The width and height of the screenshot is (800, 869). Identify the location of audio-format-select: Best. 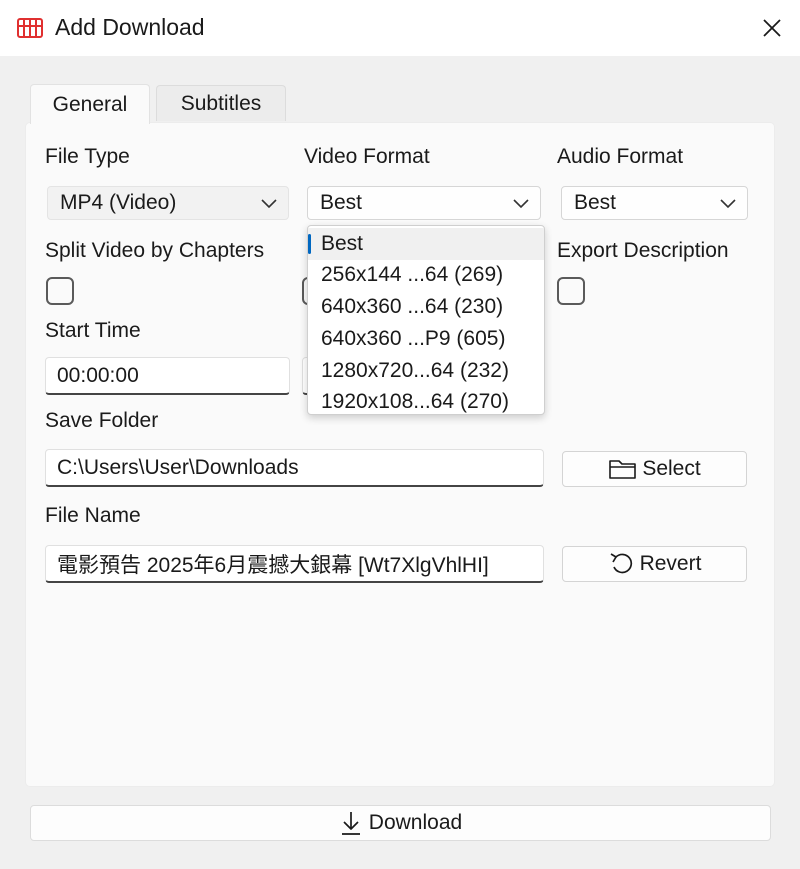
(654, 203).